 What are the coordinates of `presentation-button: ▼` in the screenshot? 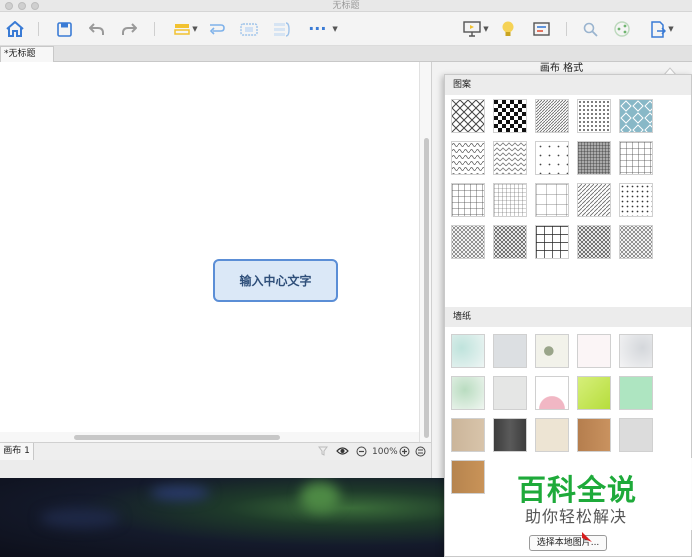 It's located at (476, 29).